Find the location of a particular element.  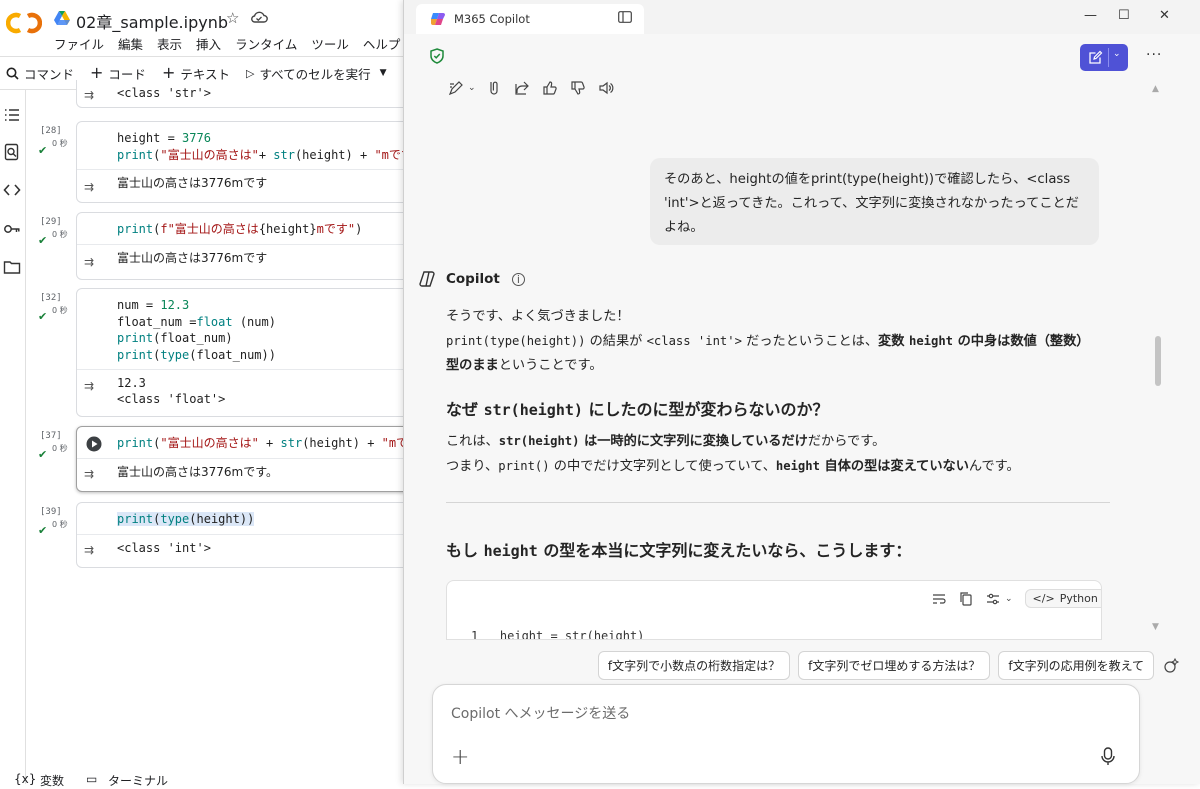

code-cell: ⇉ <class 'str'> is located at coordinates (246, 94).